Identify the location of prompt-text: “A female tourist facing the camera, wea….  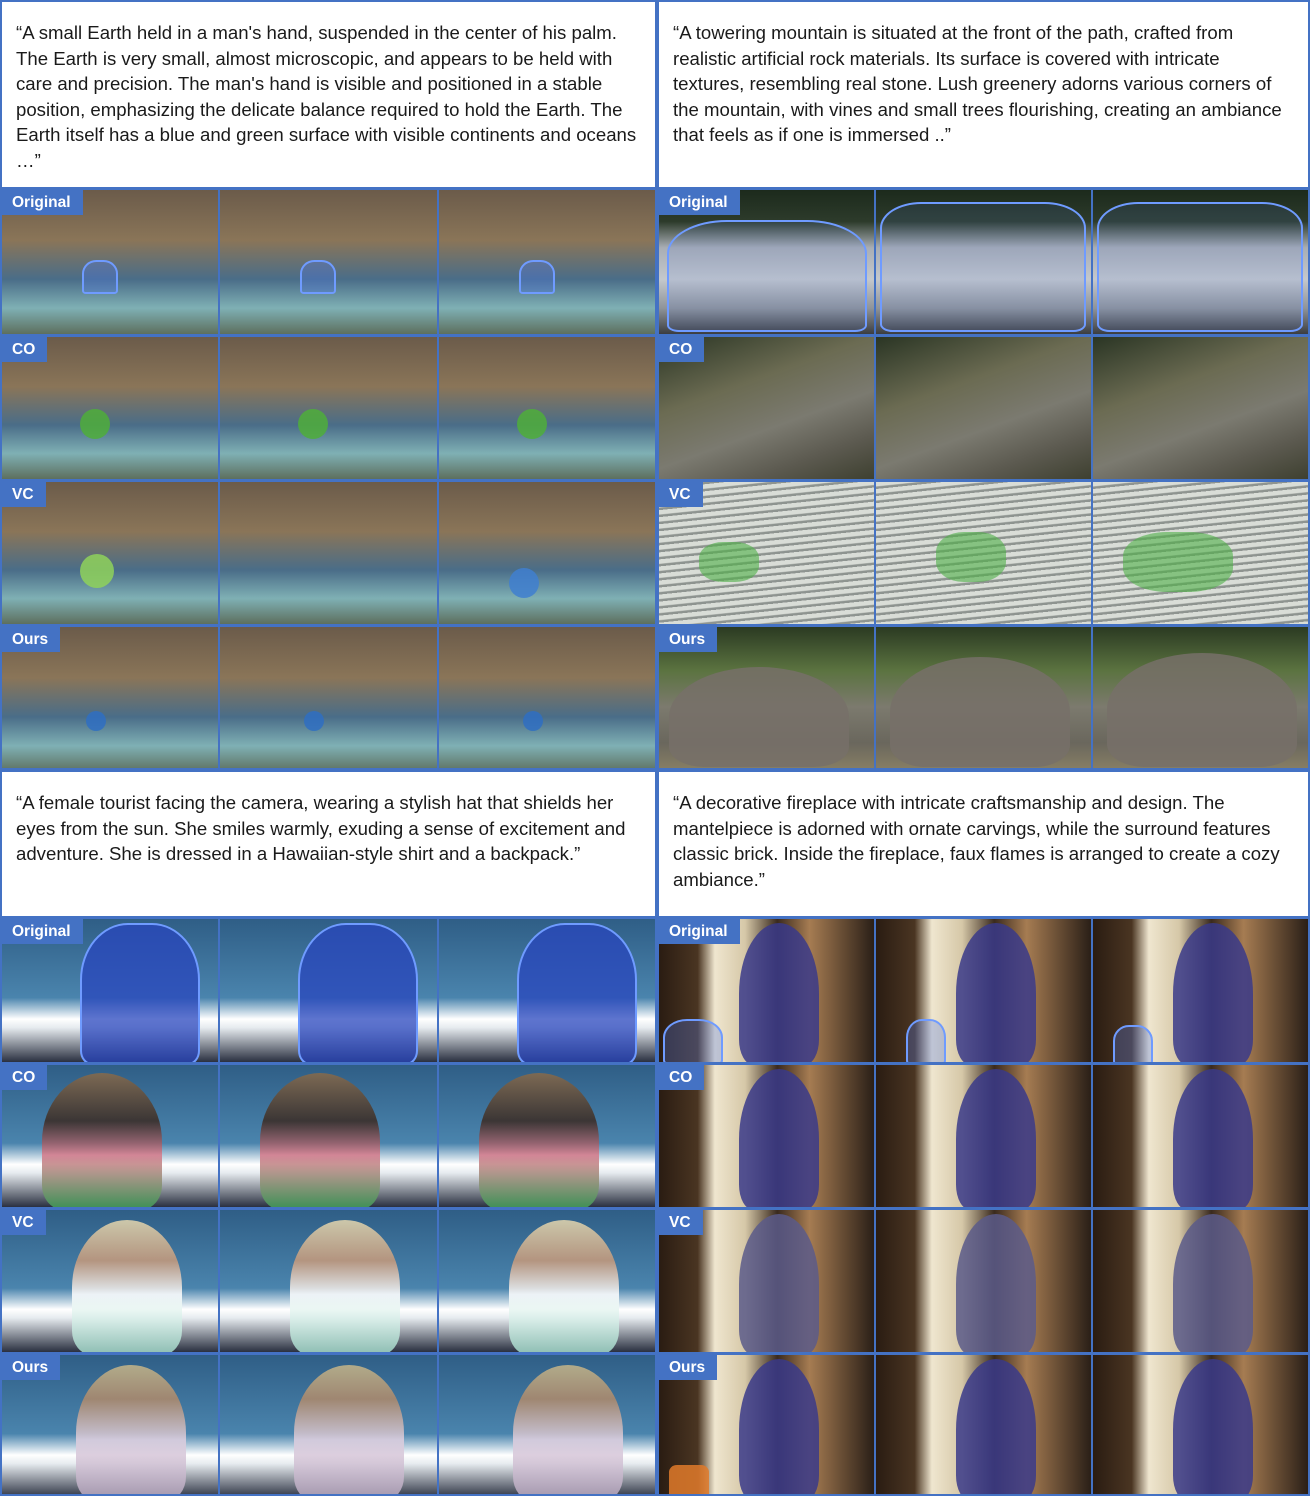
(321, 828).